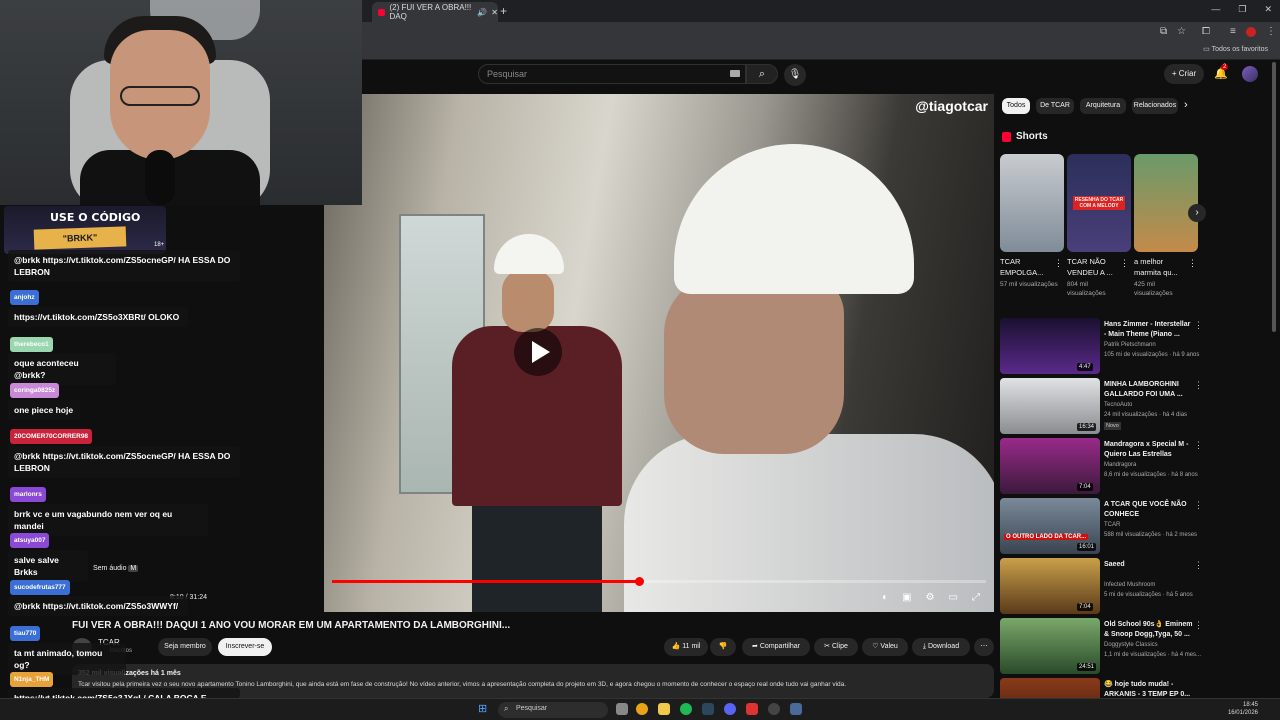  Describe the element at coordinates (435, 12) in the screenshot. I see `browser-tab: (2) FUI VER A OBRA!!! DAQ 🔊 ✕` at that location.